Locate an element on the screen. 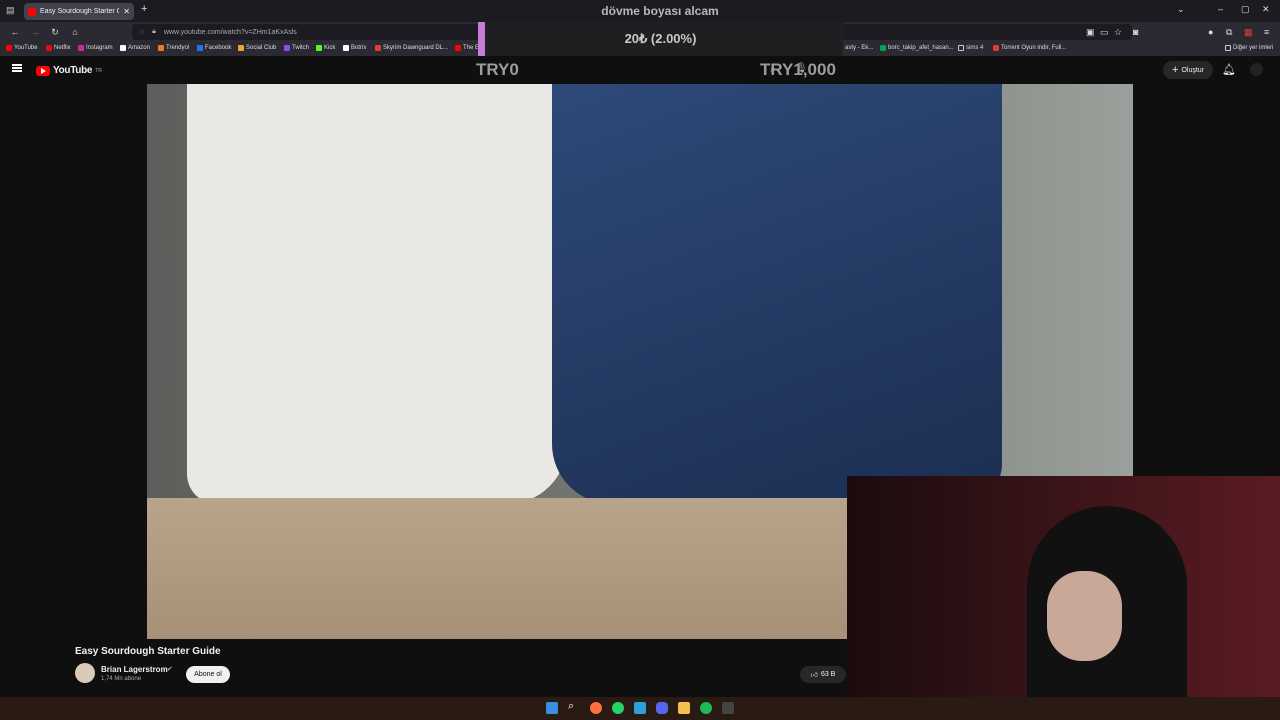 The width and height of the screenshot is (1280, 720). facebook-icon is located at coordinates (200, 48).